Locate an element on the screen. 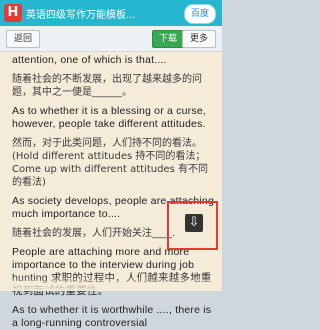 This screenshot has height=330, width=320. bottom-fade is located at coordinates (111, 283).